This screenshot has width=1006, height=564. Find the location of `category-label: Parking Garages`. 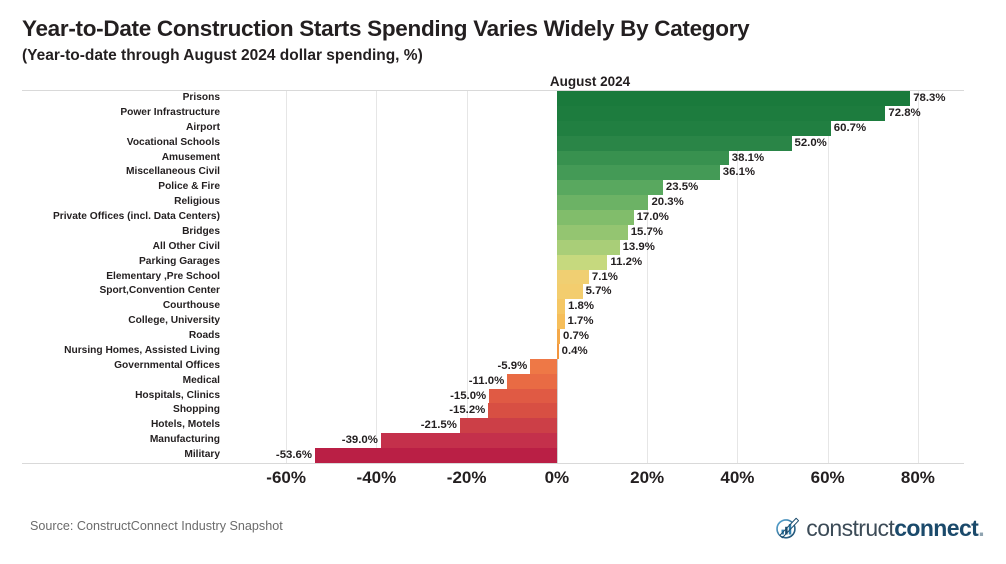

category-label: Parking Garages is located at coordinates (179, 261).